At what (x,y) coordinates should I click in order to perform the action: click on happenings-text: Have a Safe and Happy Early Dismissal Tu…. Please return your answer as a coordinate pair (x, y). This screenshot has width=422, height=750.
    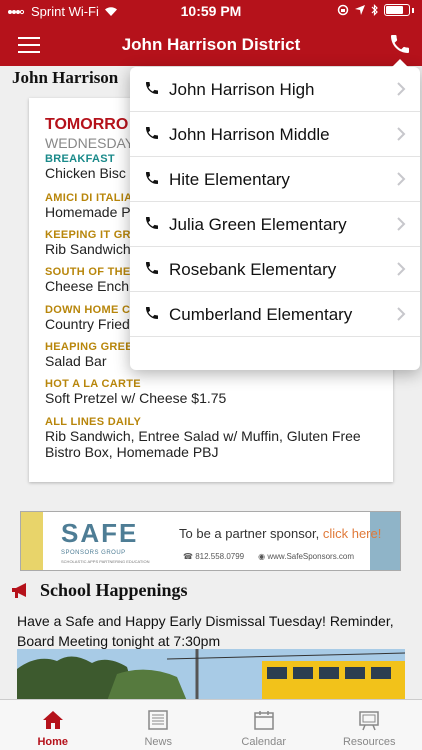
    Looking at the image, I should click on (205, 631).